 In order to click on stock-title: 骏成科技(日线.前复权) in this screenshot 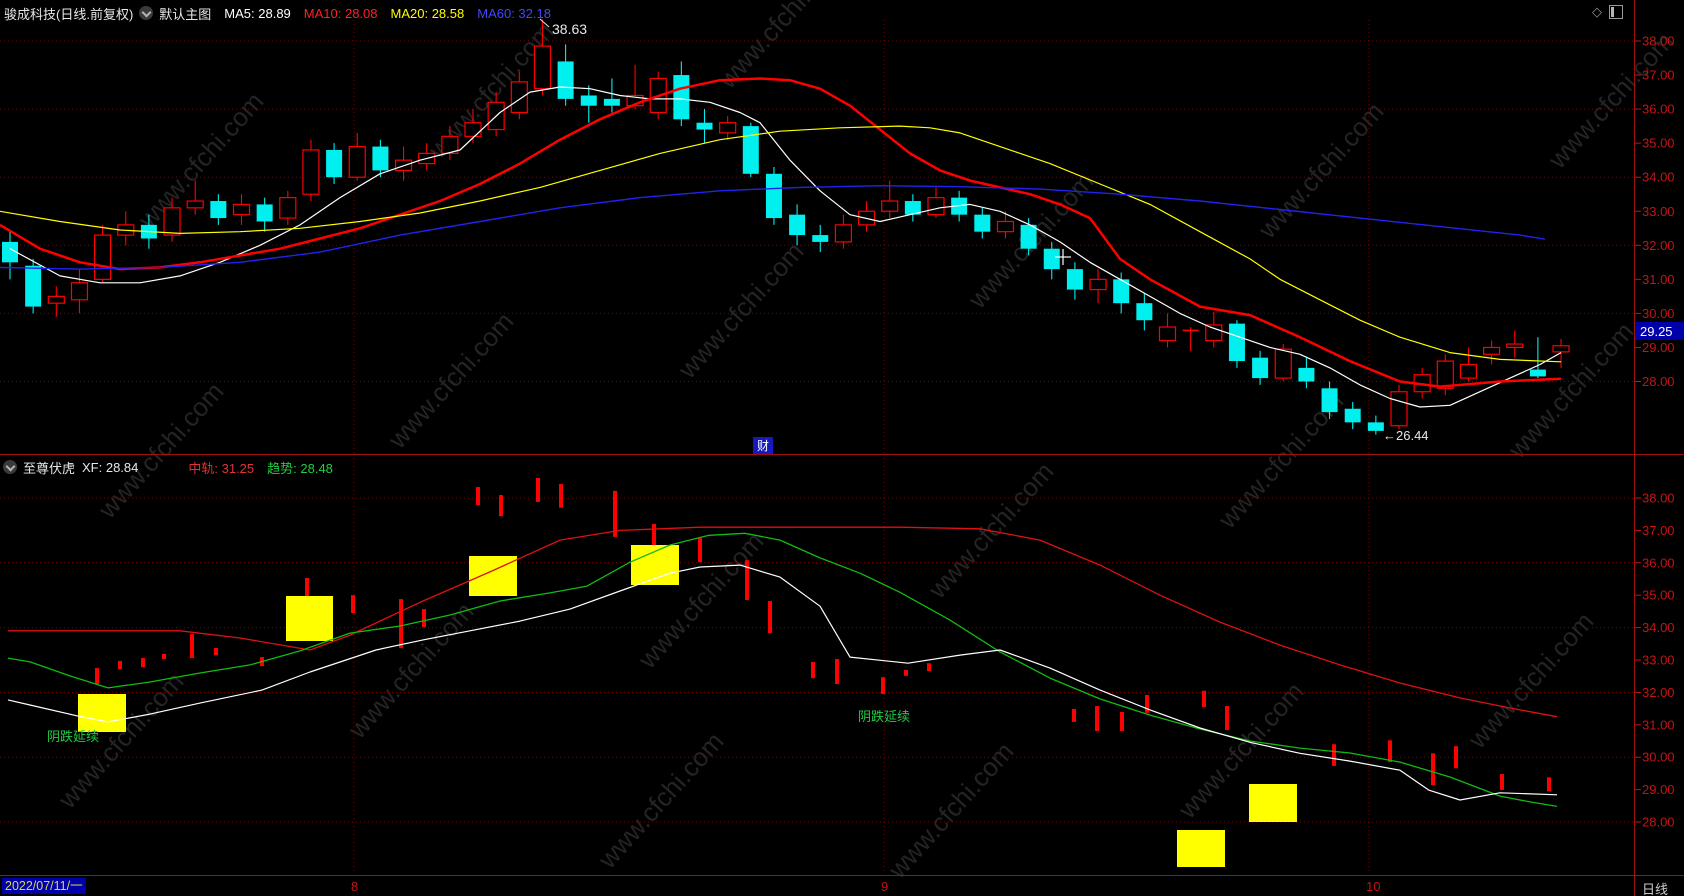, I will do `click(69, 14)`.